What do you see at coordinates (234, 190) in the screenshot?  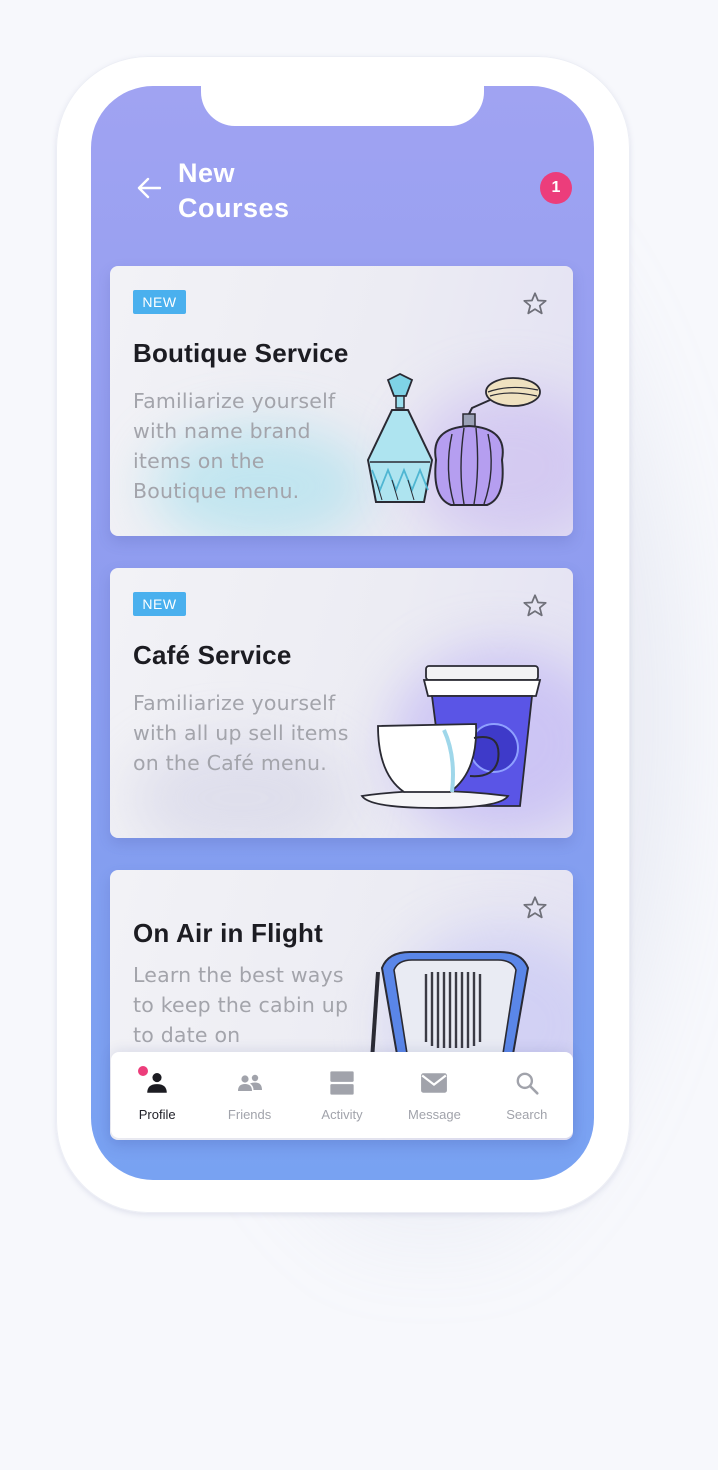 I see `page-title: New Courses` at bounding box center [234, 190].